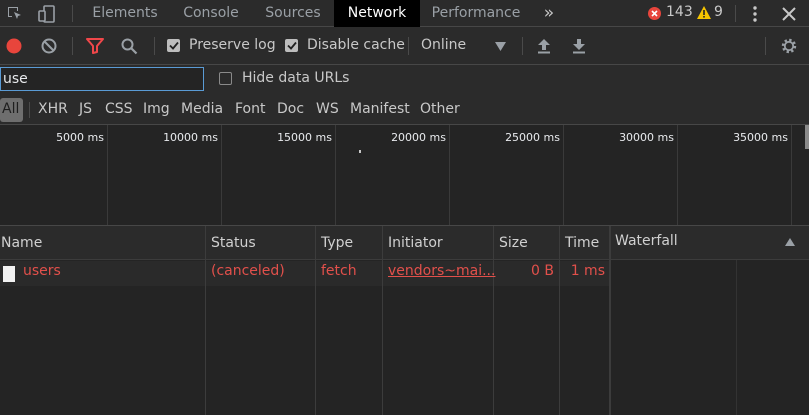 The height and width of the screenshot is (415, 809). Describe the element at coordinates (646, 241) in the screenshot. I see `column-header-waterfall: Waterfall` at that location.